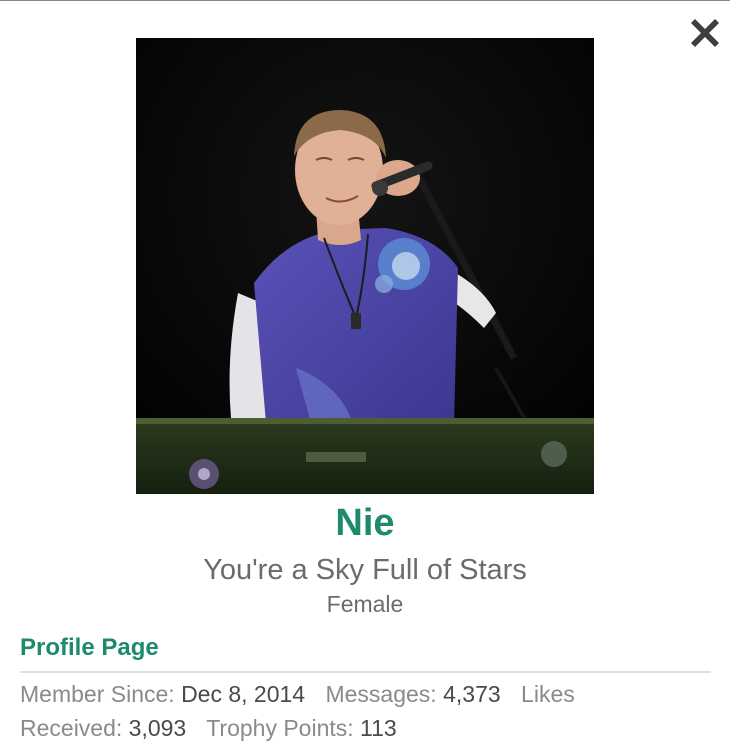 This screenshot has width=730, height=750. I want to click on messages-label: Messages:, so click(381, 694).